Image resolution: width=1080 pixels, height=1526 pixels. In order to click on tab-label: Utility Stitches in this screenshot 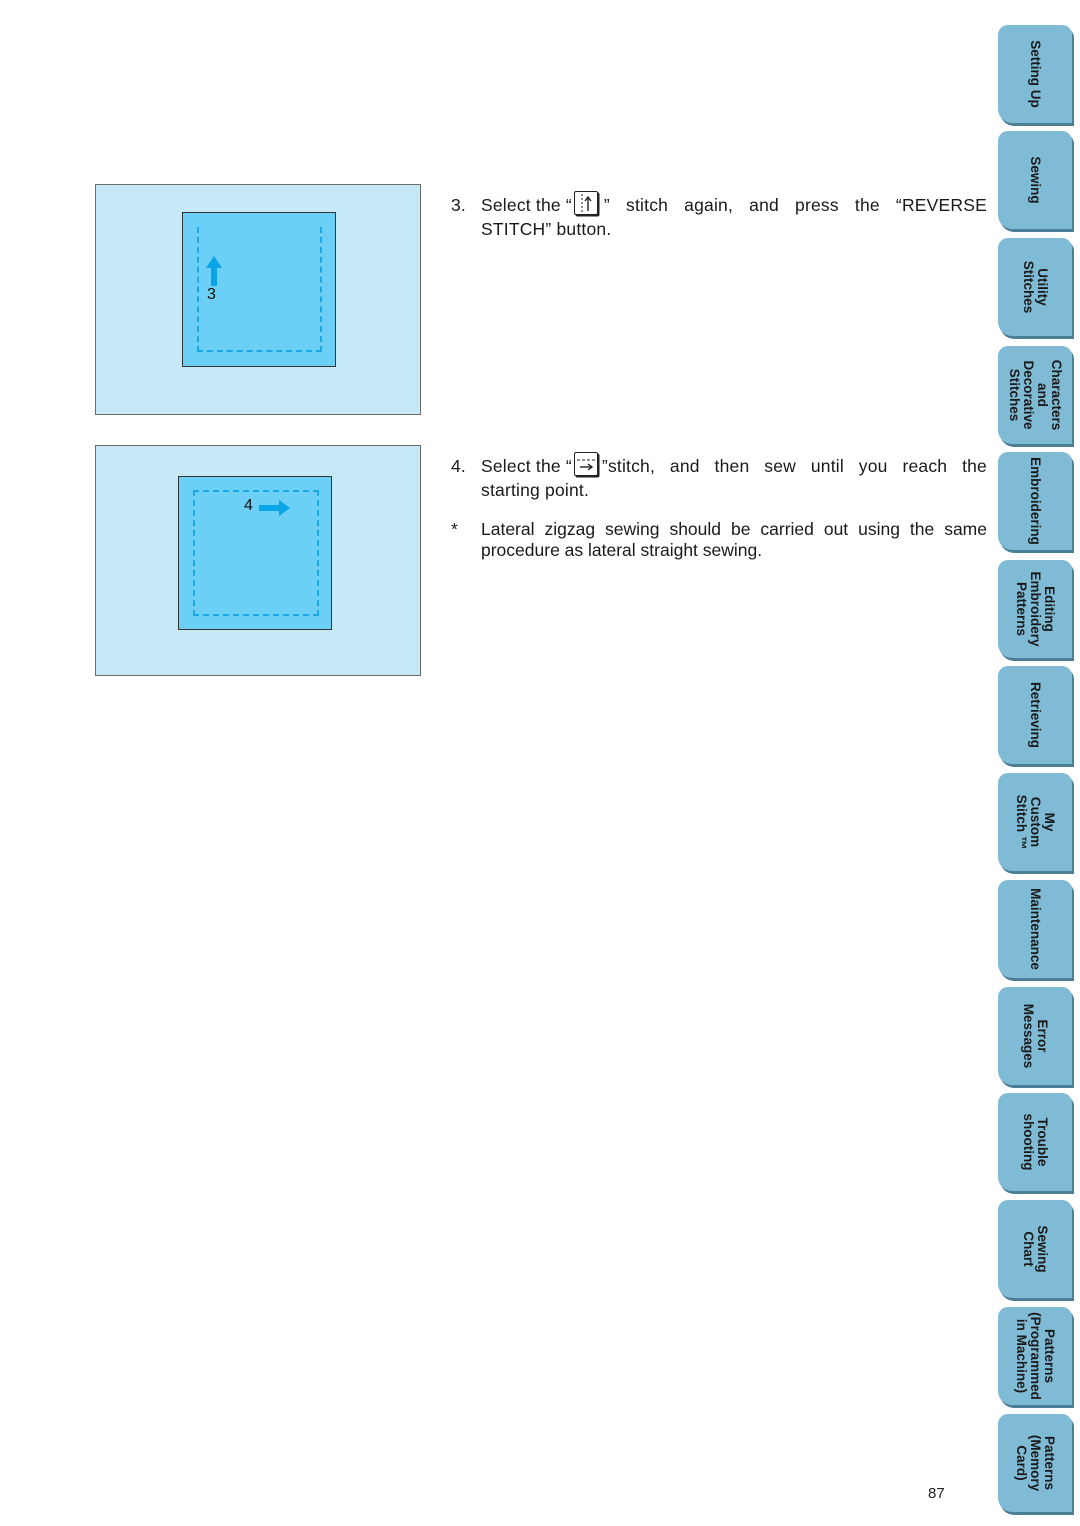, I will do `click(1035, 287)`.